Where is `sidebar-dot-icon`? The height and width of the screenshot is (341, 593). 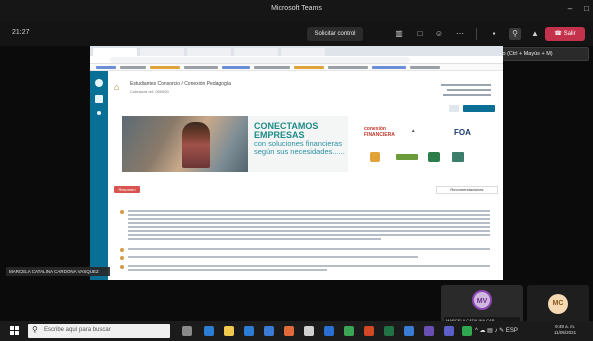
sidebar-dot-icon is located at coordinates (99, 113).